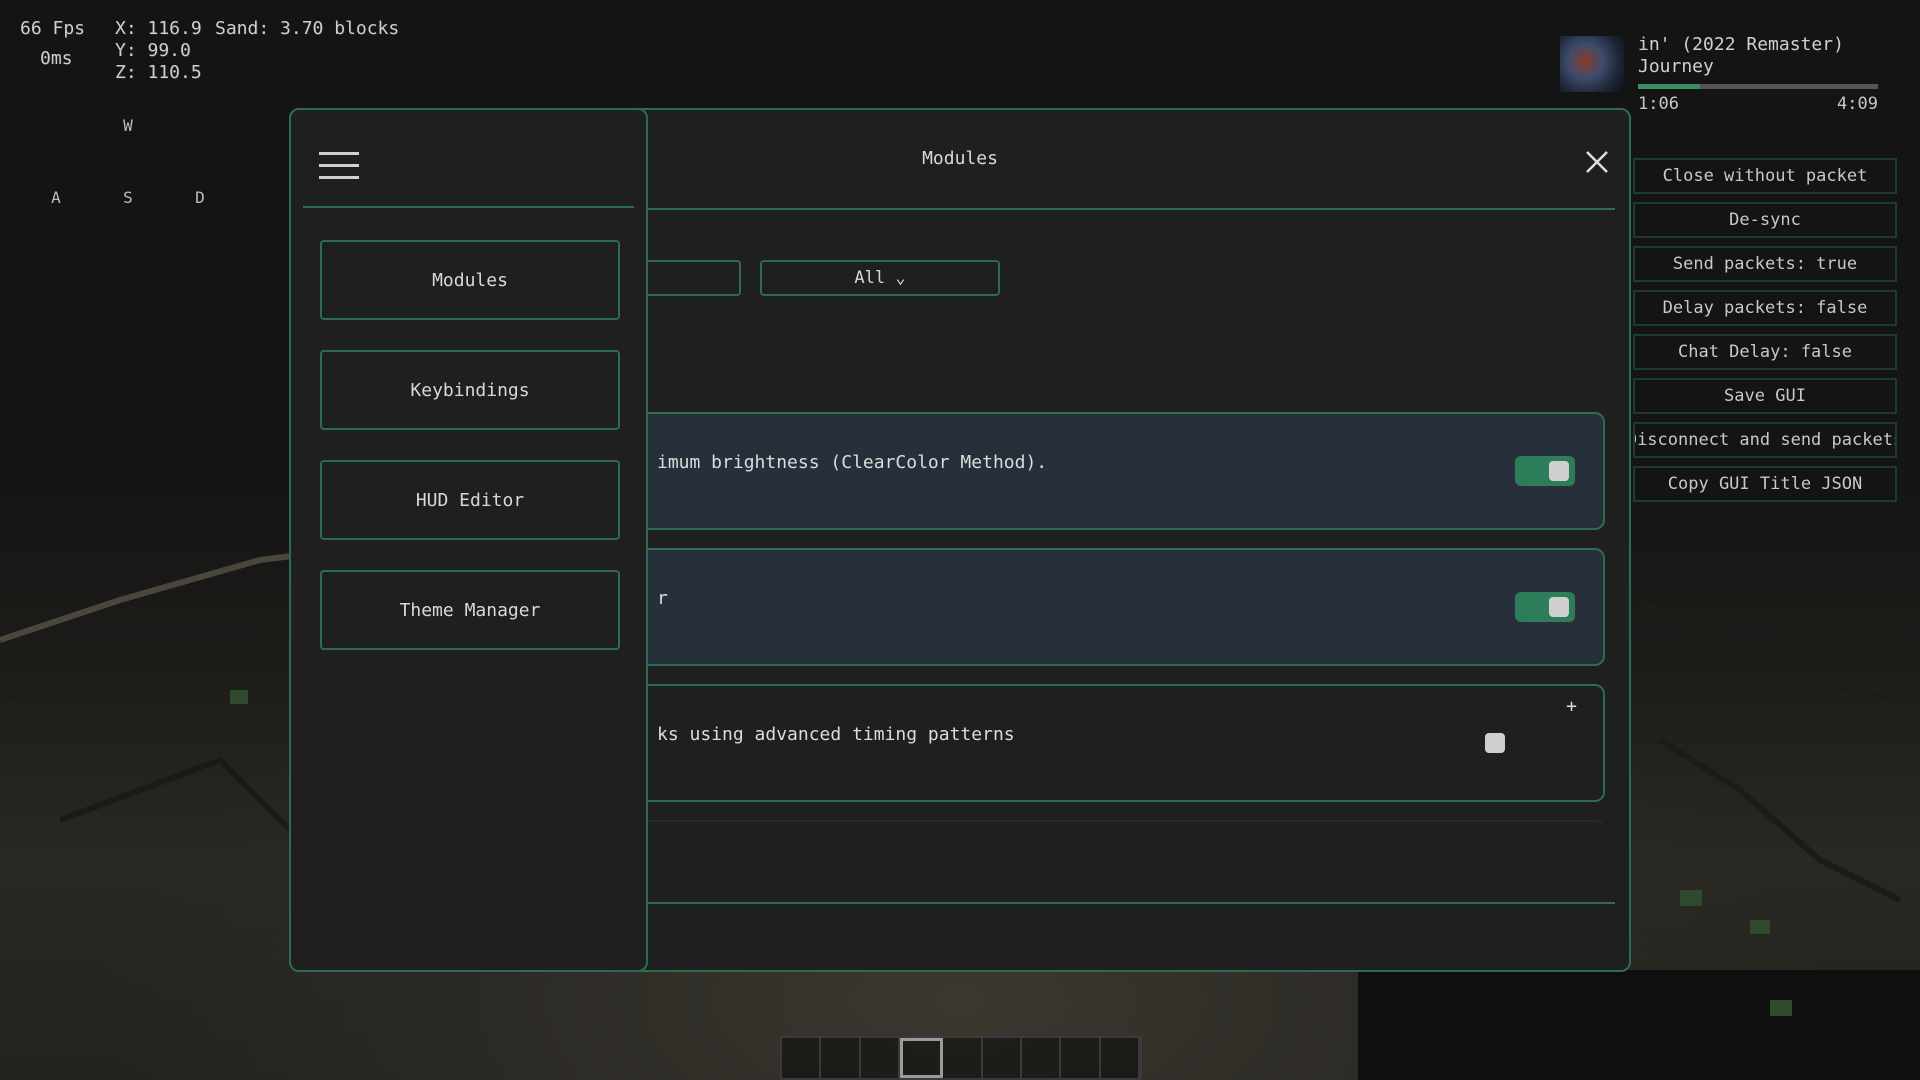  I want to click on send-packets-button: Send packets: true, so click(1765, 264).